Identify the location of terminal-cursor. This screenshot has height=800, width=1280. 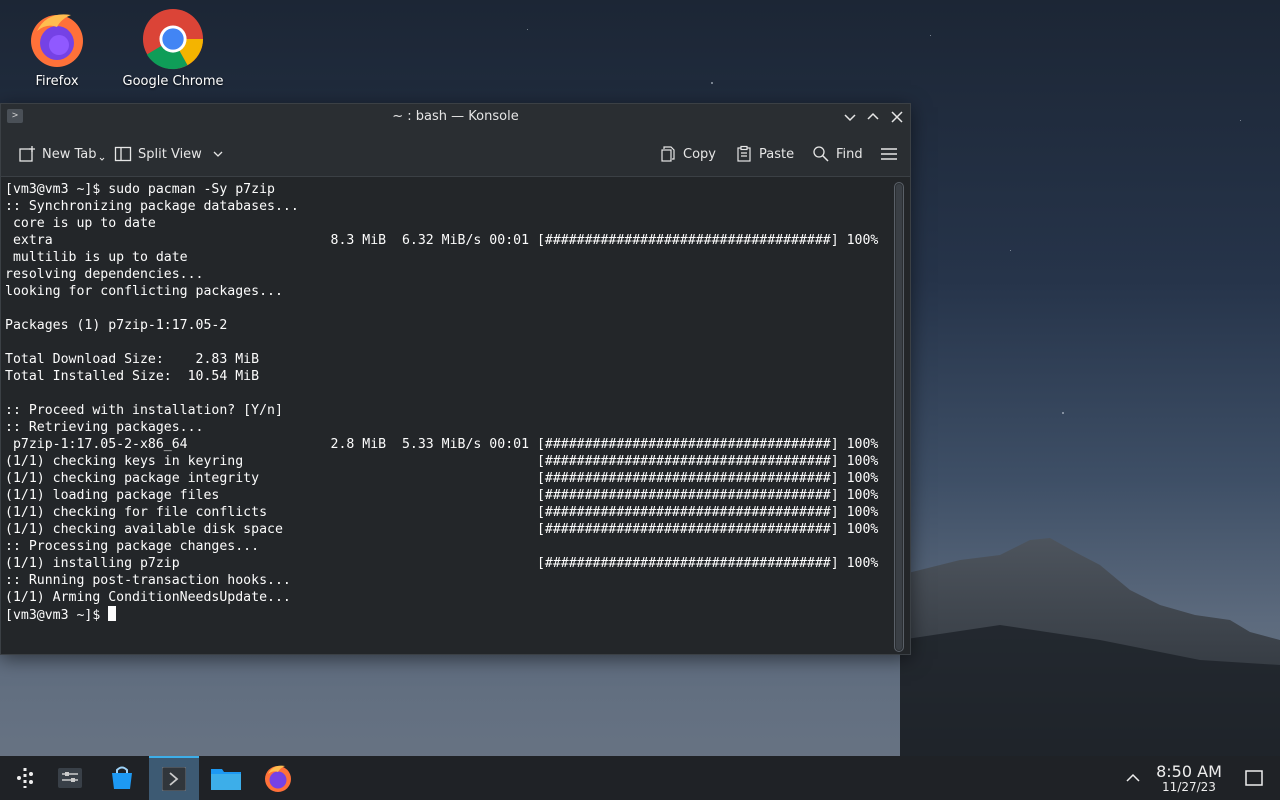
(112, 613).